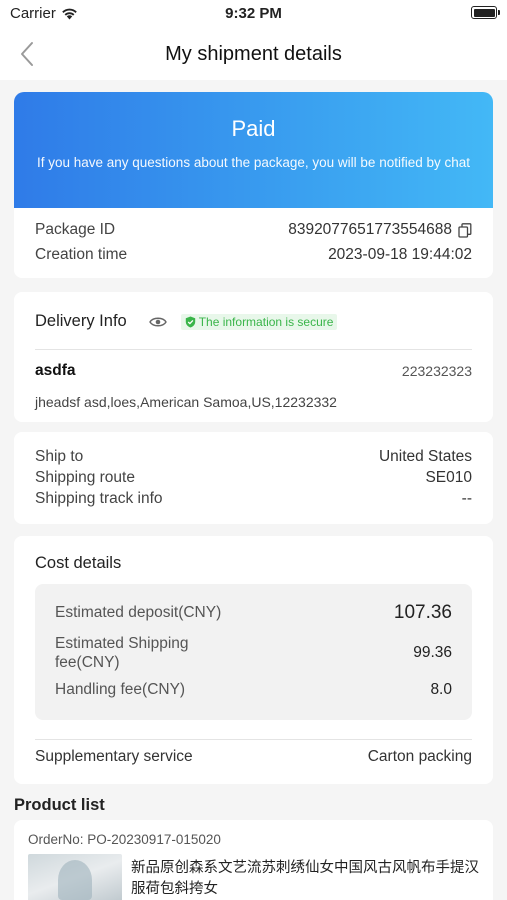  What do you see at coordinates (253, 690) in the screenshot?
I see `handling-fee-row: Handling fee(CNY) 8.0` at bounding box center [253, 690].